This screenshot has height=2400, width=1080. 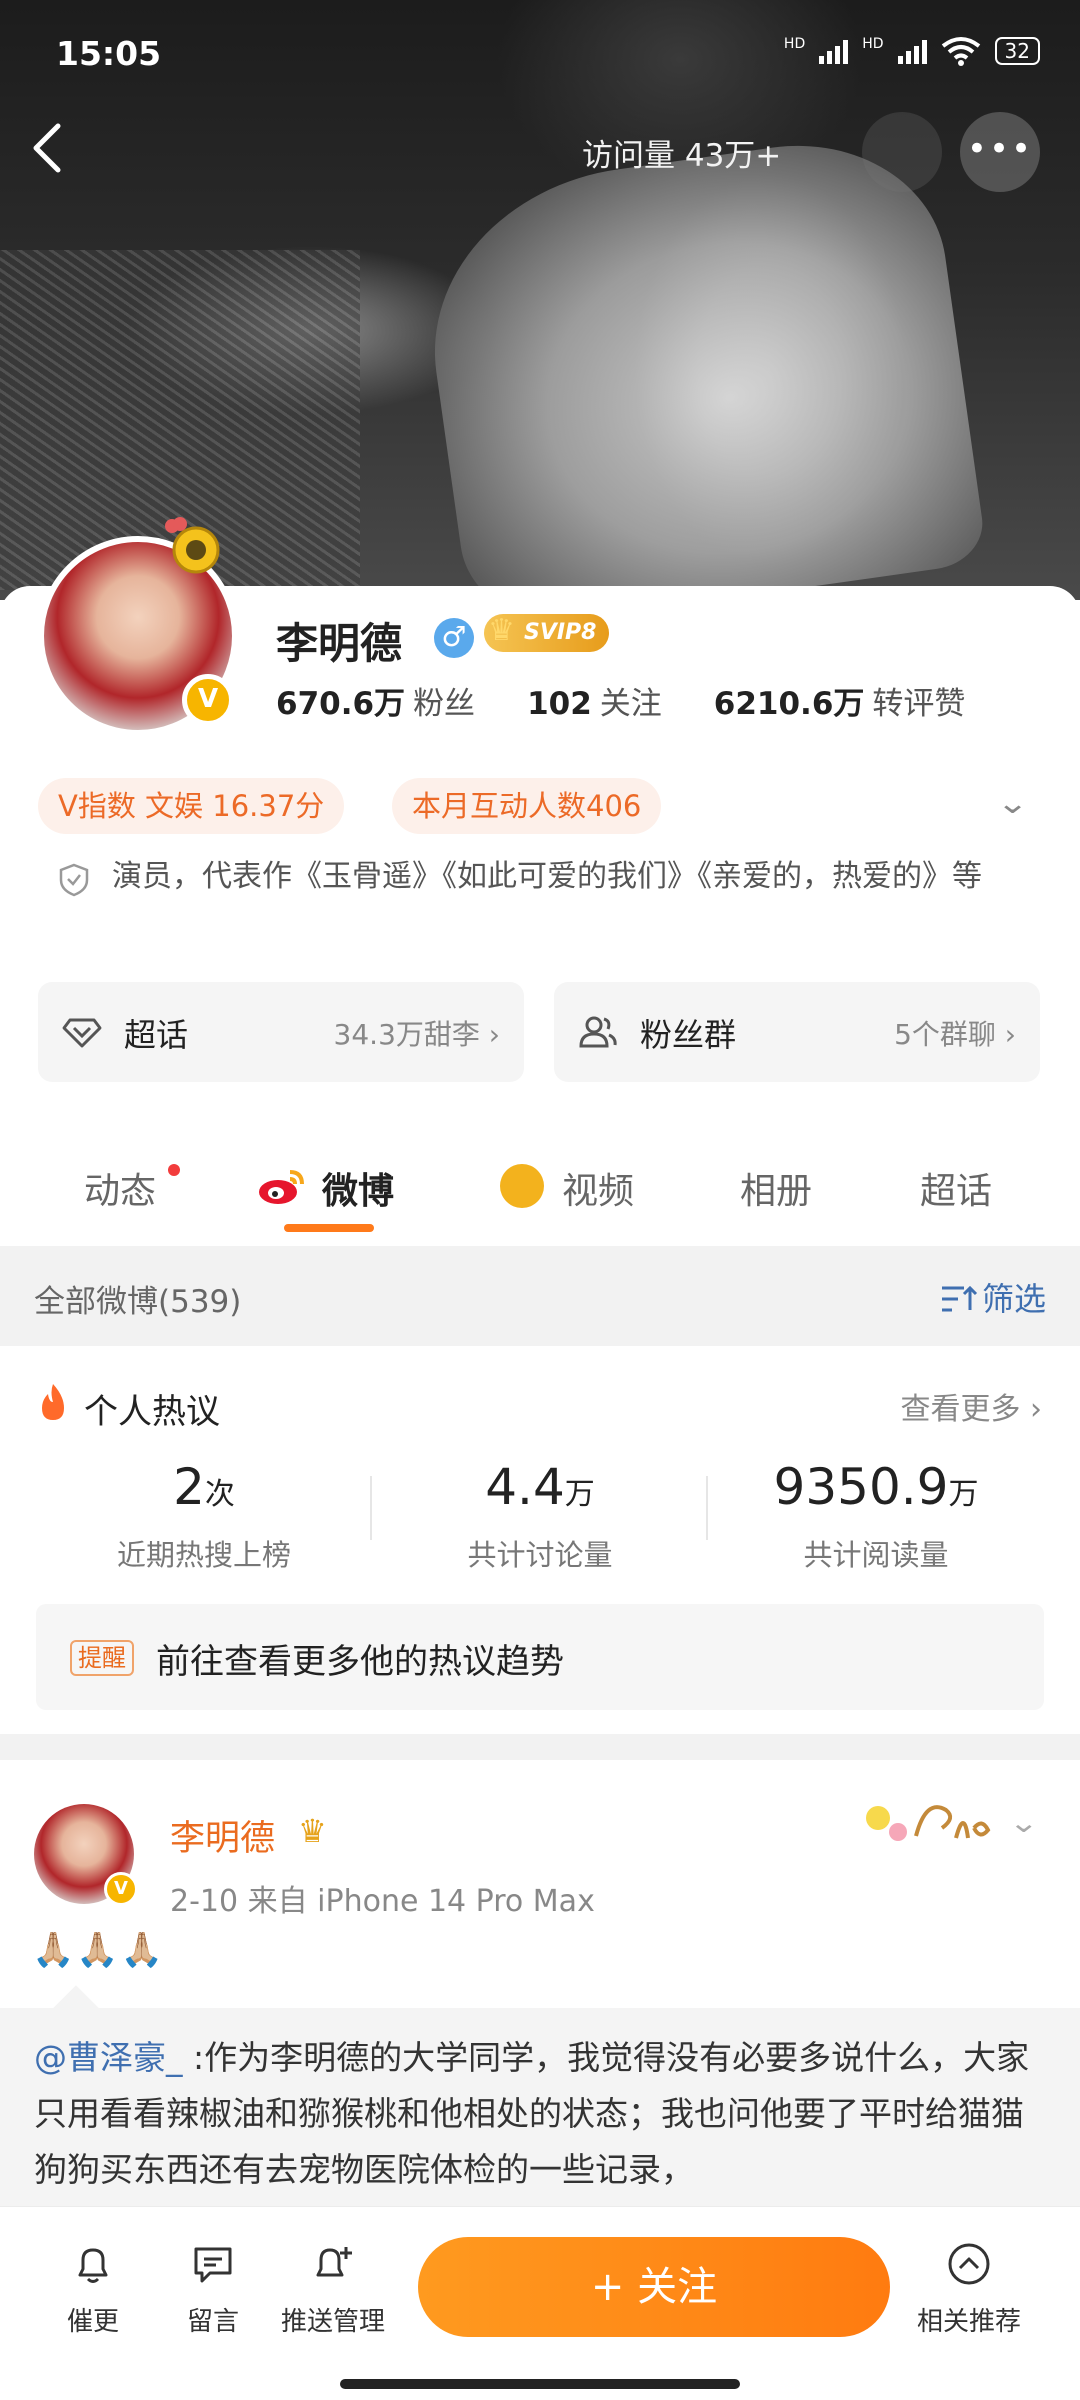 I want to click on tab-video: 视频, so click(x=598, y=1188).